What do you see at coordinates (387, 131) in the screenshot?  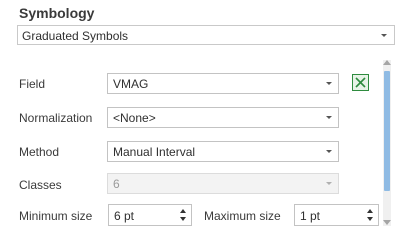 I see `scrollbar-thumb` at bounding box center [387, 131].